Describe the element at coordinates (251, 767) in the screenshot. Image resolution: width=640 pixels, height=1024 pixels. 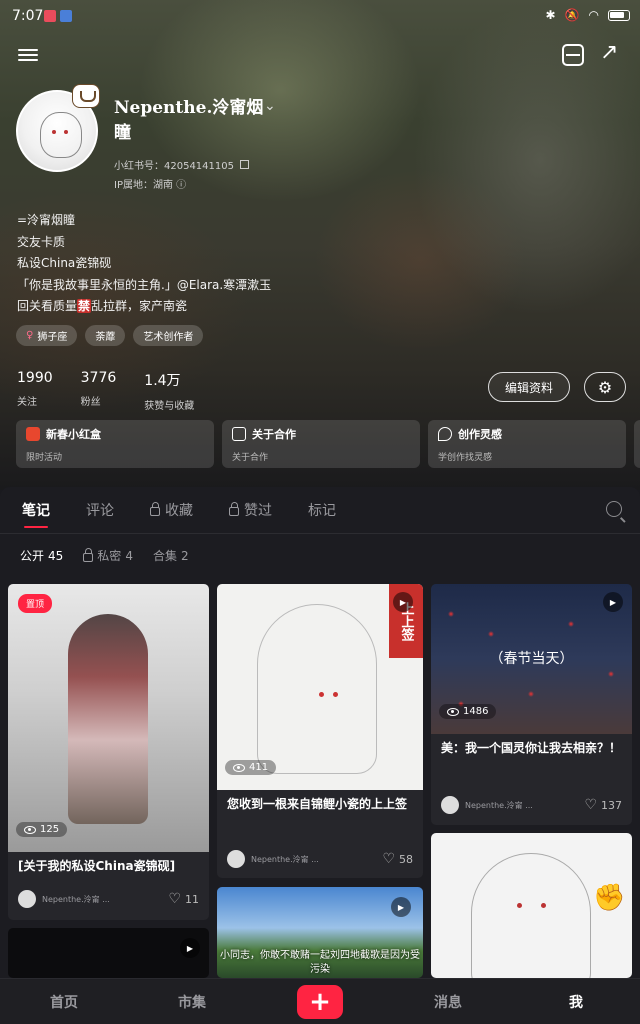
I see `view-count: 411` at that location.